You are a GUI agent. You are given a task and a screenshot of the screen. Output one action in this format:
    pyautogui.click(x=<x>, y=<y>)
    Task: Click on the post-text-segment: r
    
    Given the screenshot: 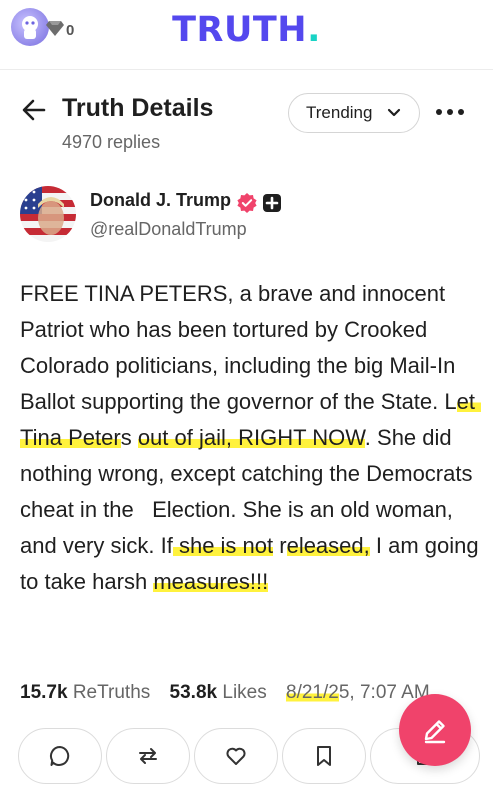 What is the action you would take?
    pyautogui.click(x=280, y=545)
    